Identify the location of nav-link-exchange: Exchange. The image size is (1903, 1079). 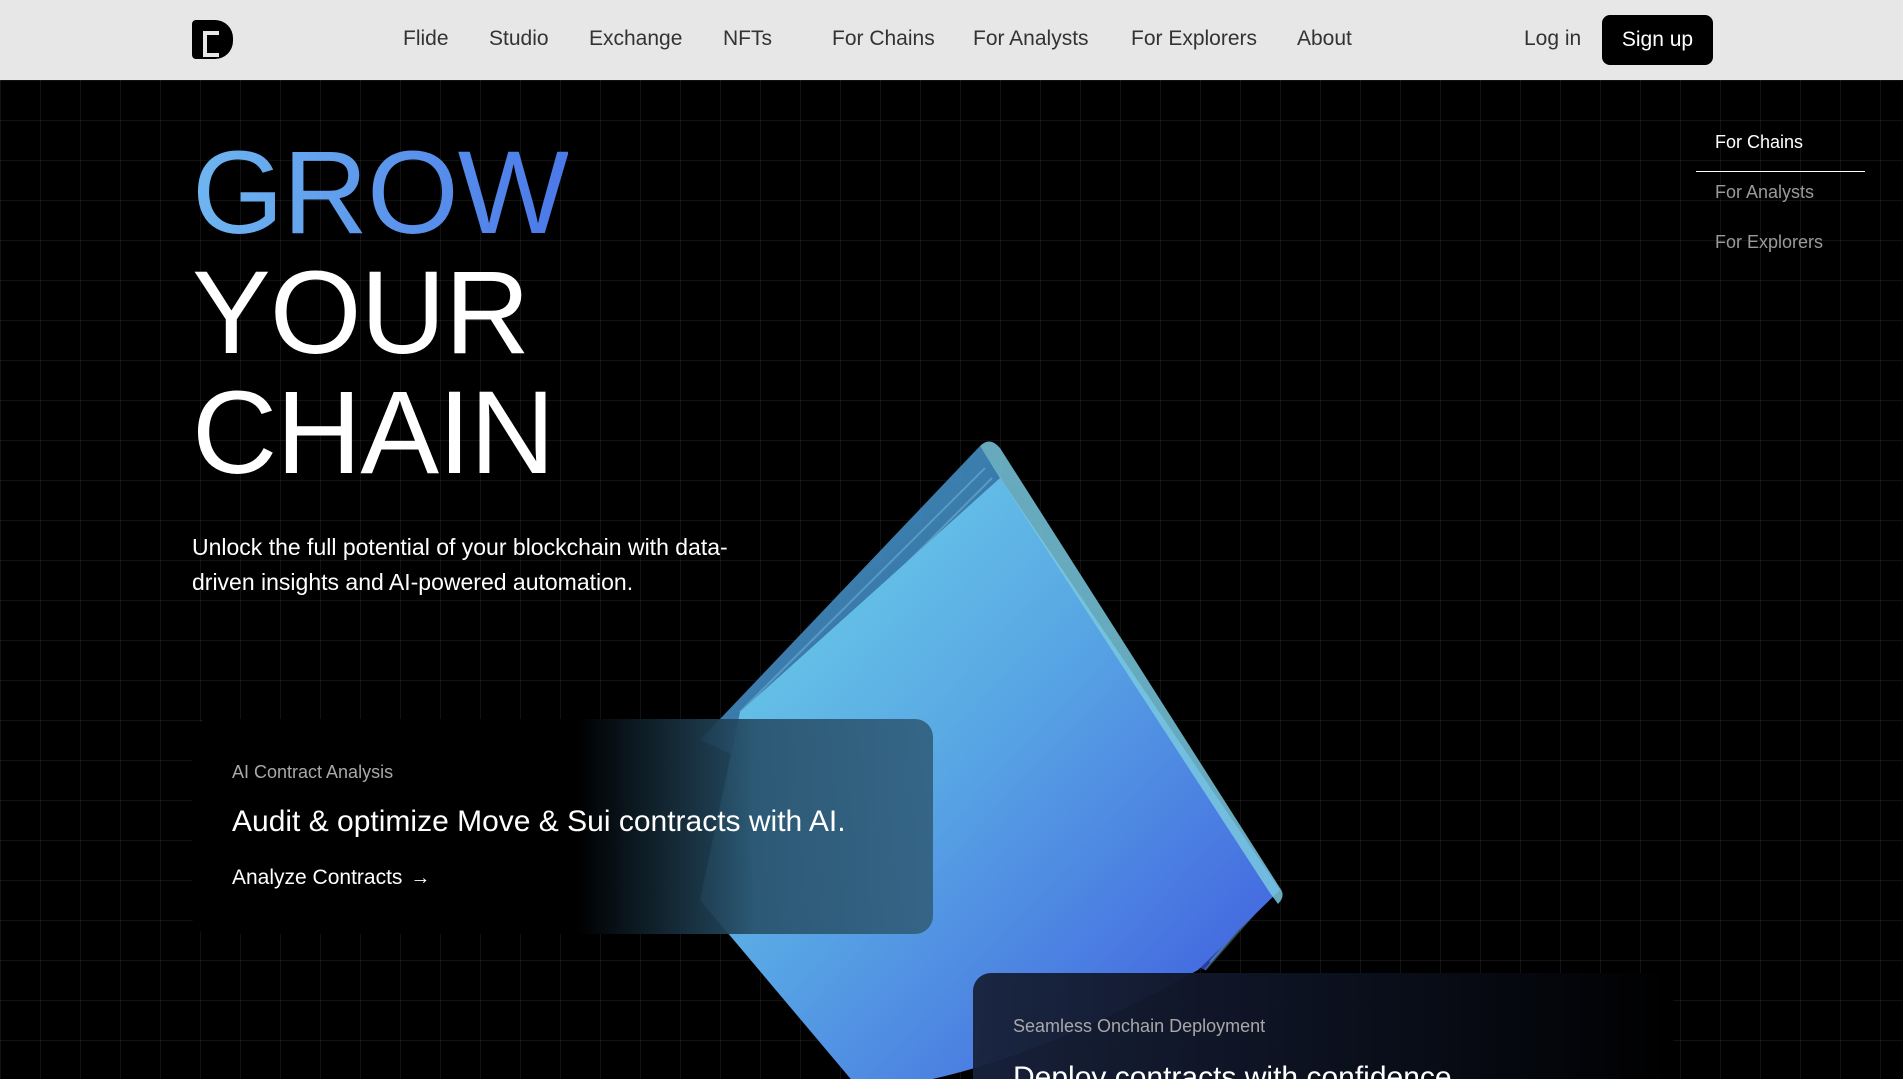
(635, 39).